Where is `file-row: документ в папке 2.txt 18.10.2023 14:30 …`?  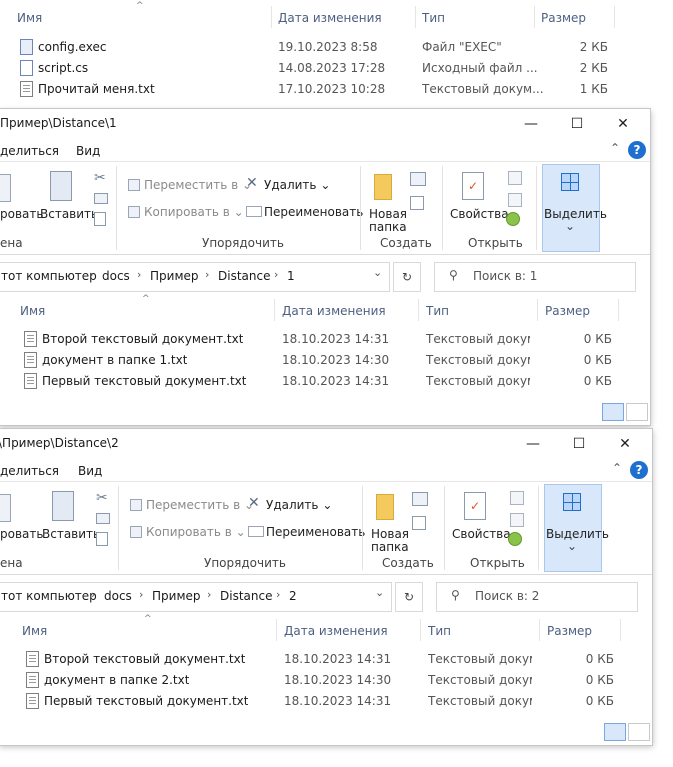
file-row: документ в папке 2.txt 18.10.2023 14:30 … is located at coordinates (326, 679).